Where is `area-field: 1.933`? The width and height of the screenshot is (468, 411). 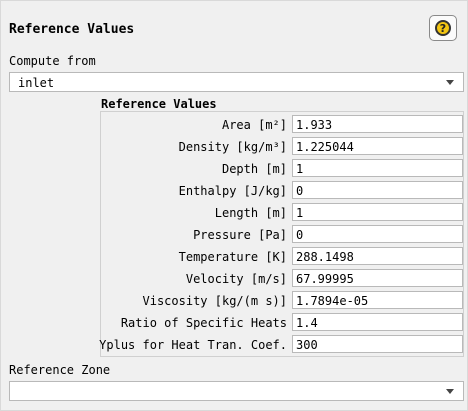
area-field: 1.933 is located at coordinates (377, 124).